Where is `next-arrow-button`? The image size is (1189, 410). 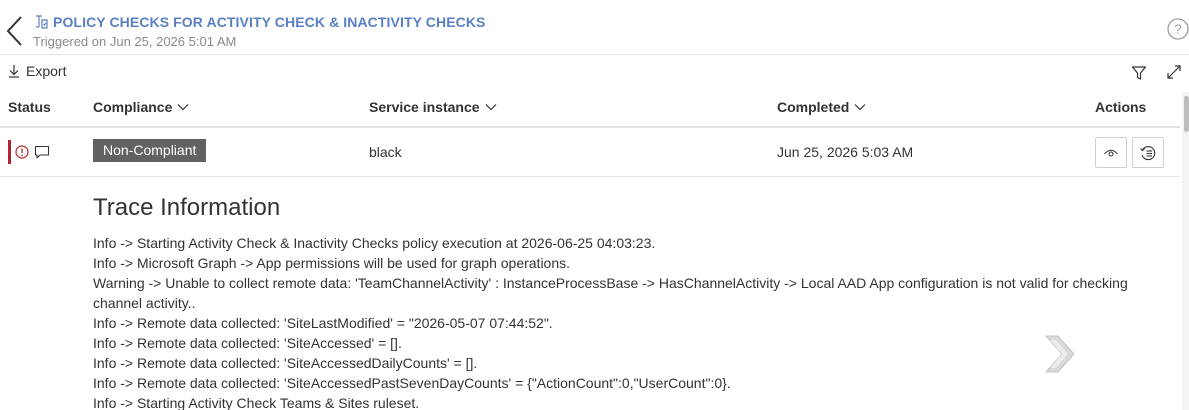 next-arrow-button is located at coordinates (1059, 354).